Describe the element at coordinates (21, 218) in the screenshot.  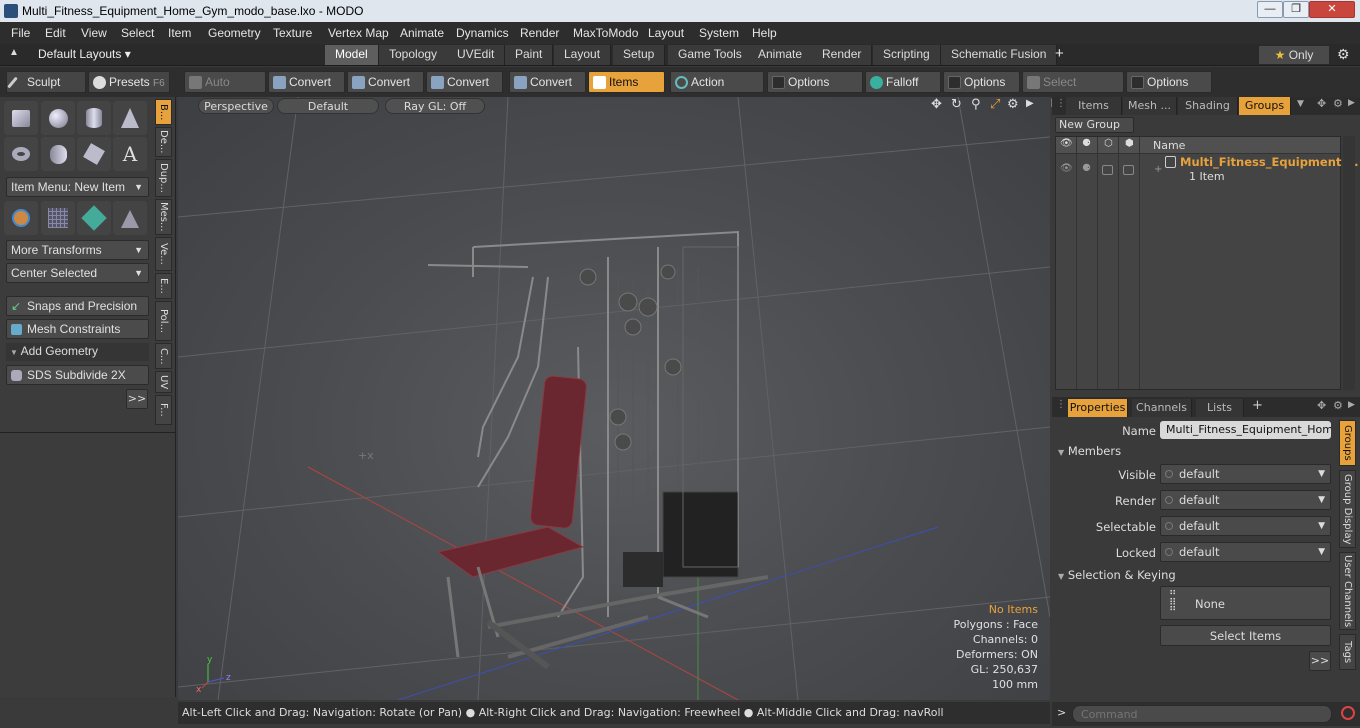
I see `transform-icon` at that location.